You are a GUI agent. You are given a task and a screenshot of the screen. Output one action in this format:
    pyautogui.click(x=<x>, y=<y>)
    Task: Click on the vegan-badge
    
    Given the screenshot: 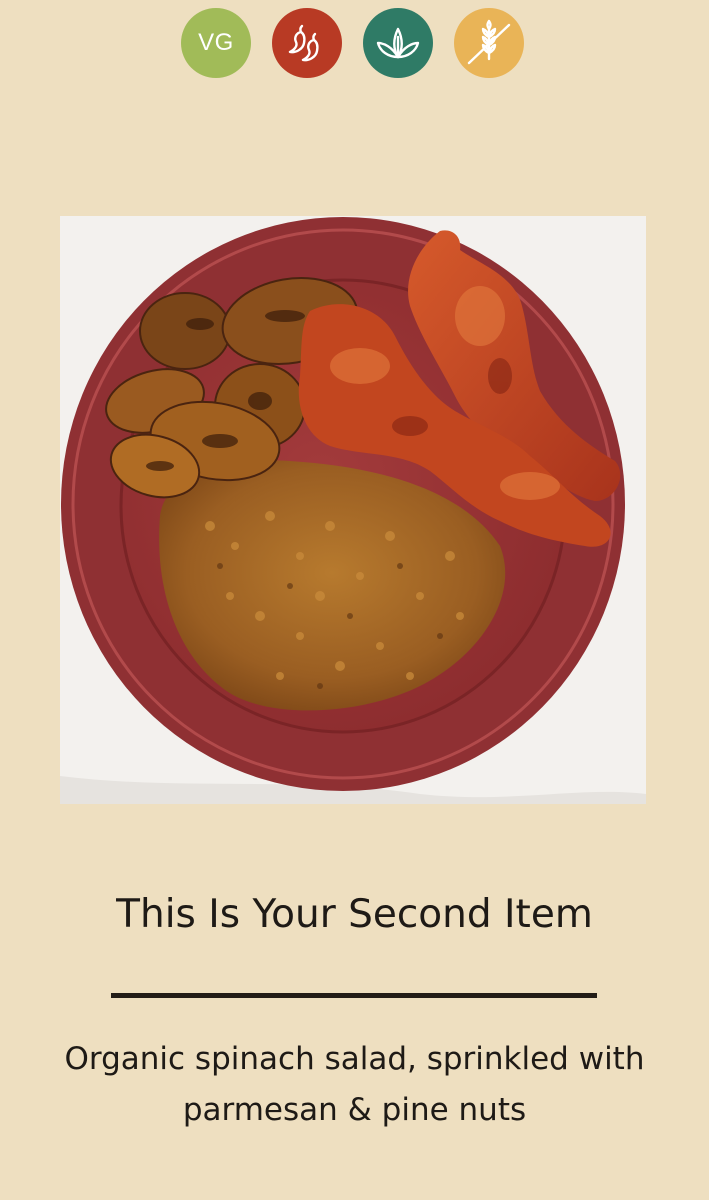 What is the action you would take?
    pyautogui.click(x=398, y=43)
    